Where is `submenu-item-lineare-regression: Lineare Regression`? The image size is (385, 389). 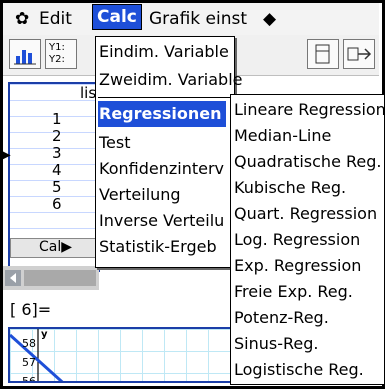
submenu-item-lineare-regression: Lineare Regression is located at coordinates (309, 109).